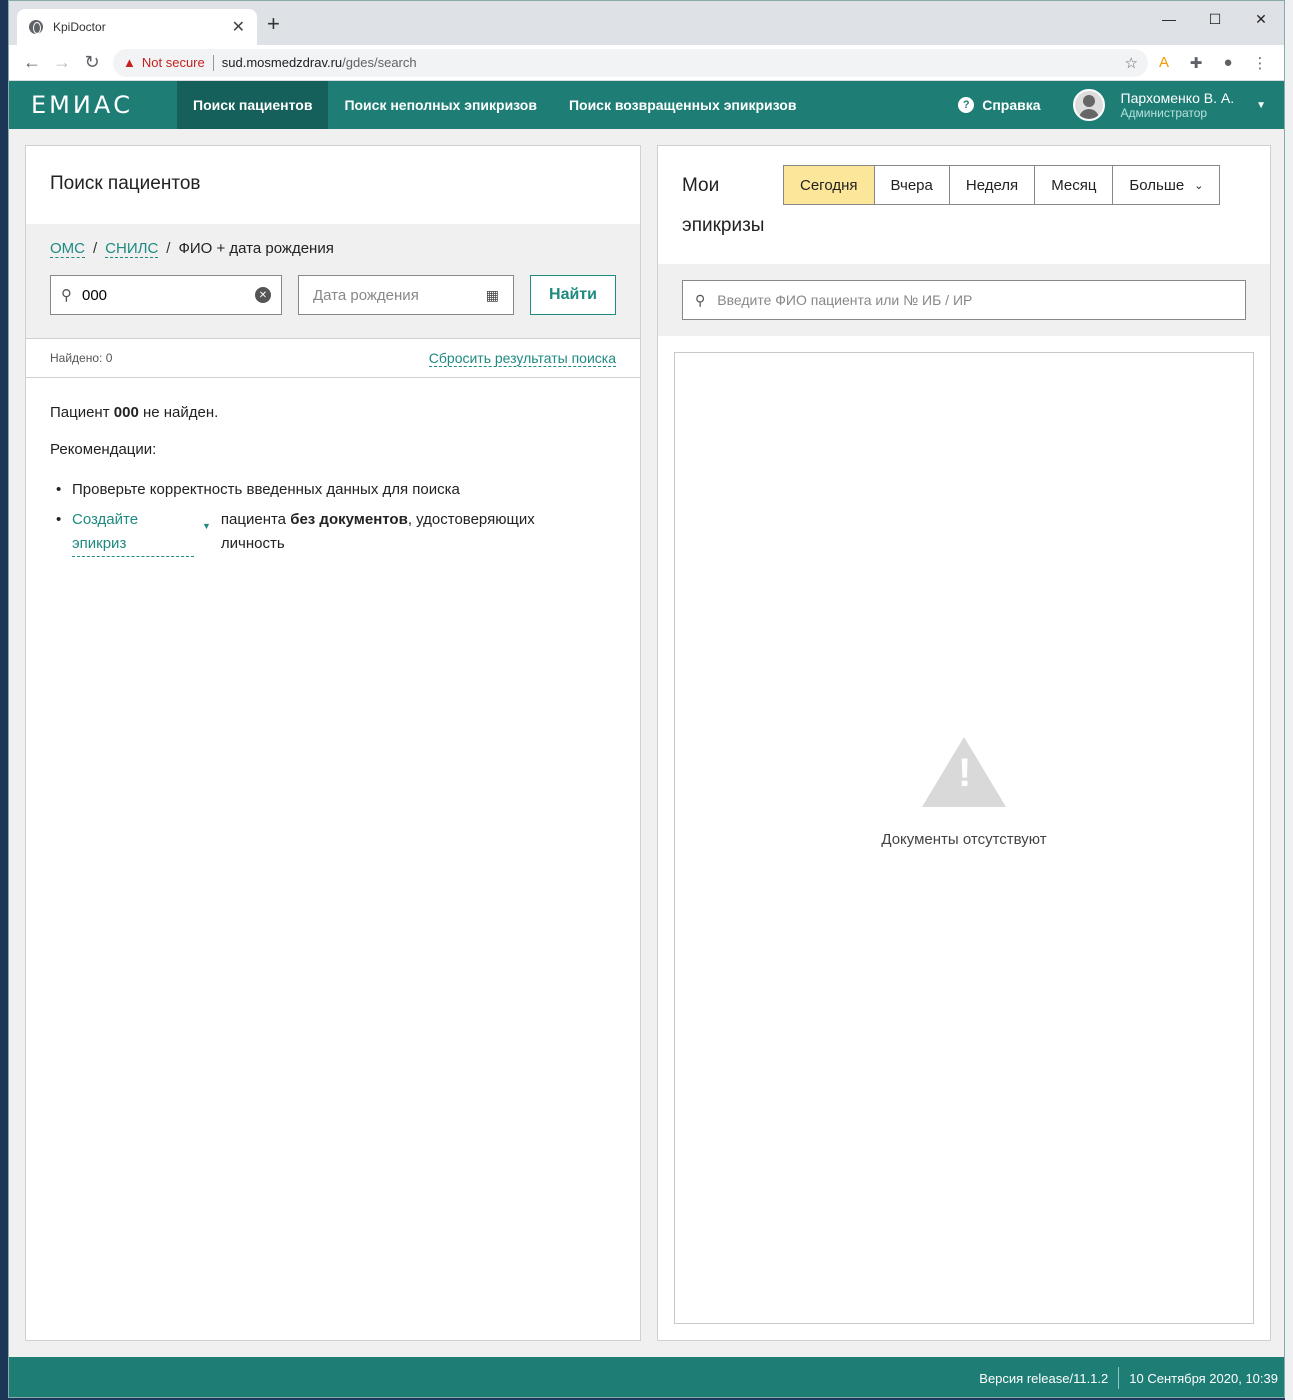 The image size is (1293, 1400). What do you see at coordinates (1164, 62) in the screenshot?
I see `extension-a-icon: A` at bounding box center [1164, 62].